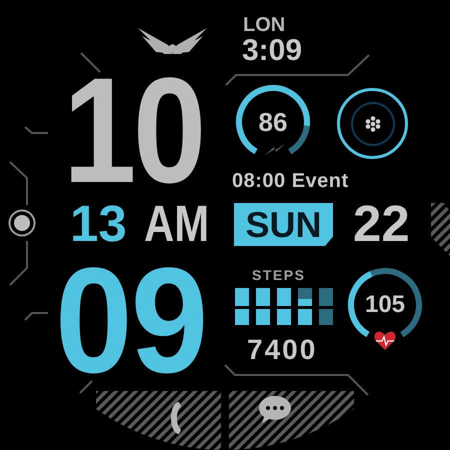 This screenshot has height=450, width=450. I want to click on steps-count: 7400, so click(282, 350).